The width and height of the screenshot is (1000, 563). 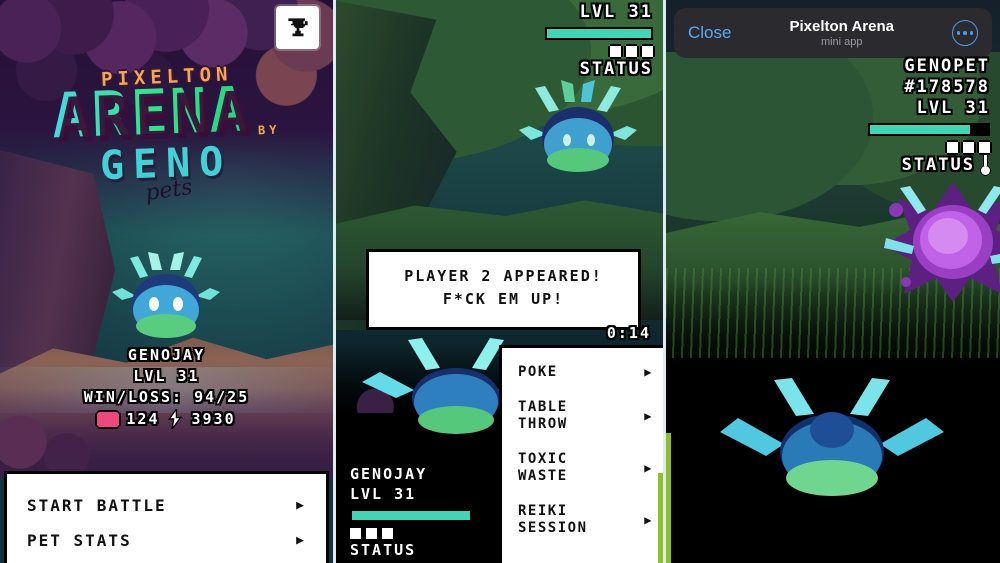 What do you see at coordinates (668, 498) in the screenshot?
I see `edge-accent-left` at bounding box center [668, 498].